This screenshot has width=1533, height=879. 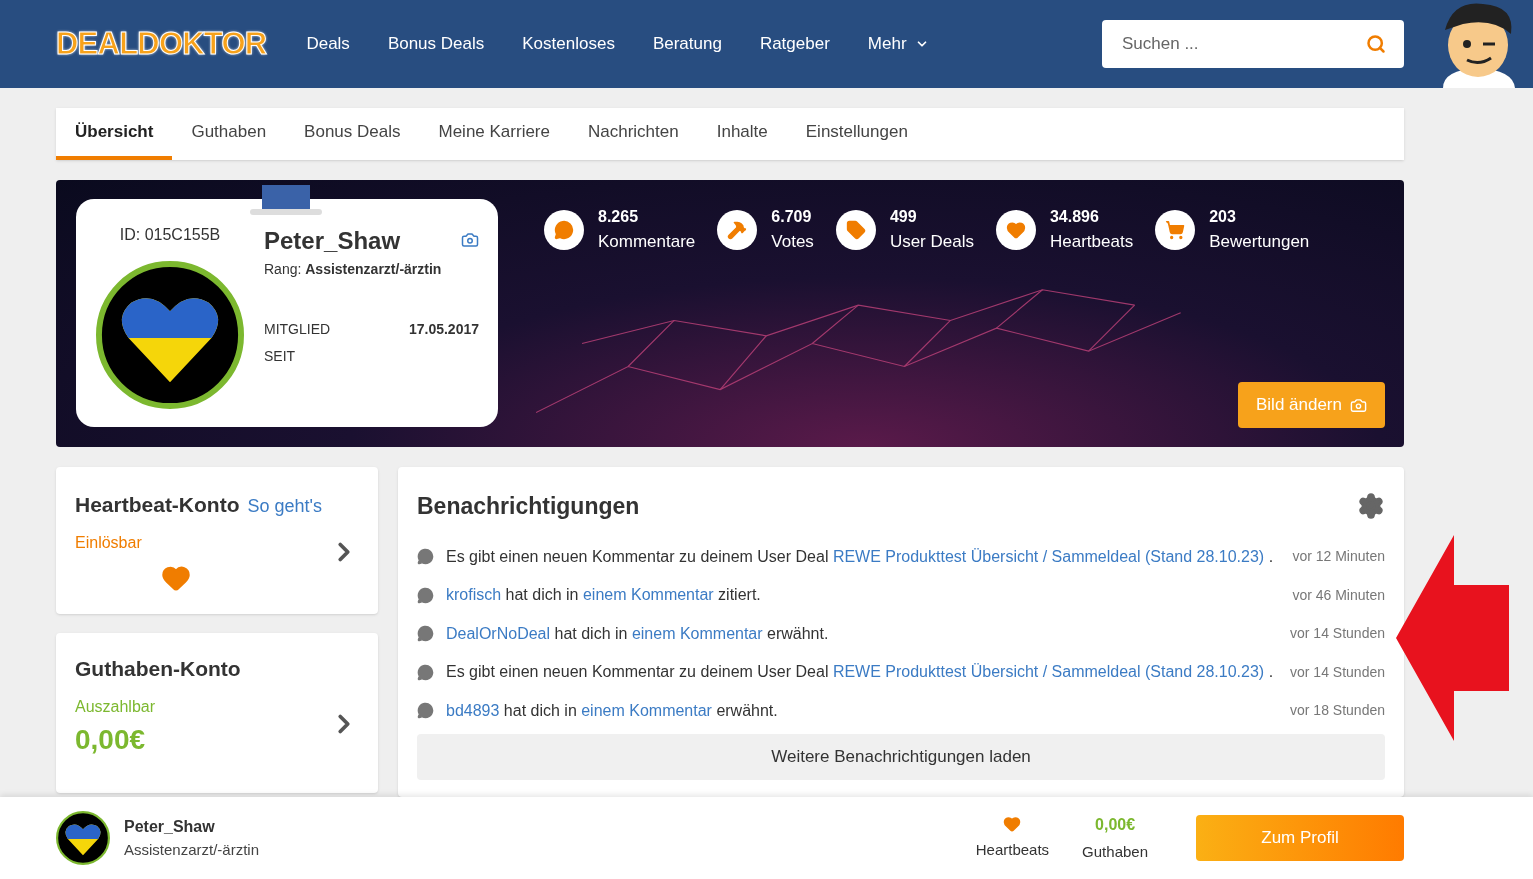 I want to click on site-logo: DEALDOKTOR, so click(x=161, y=44).